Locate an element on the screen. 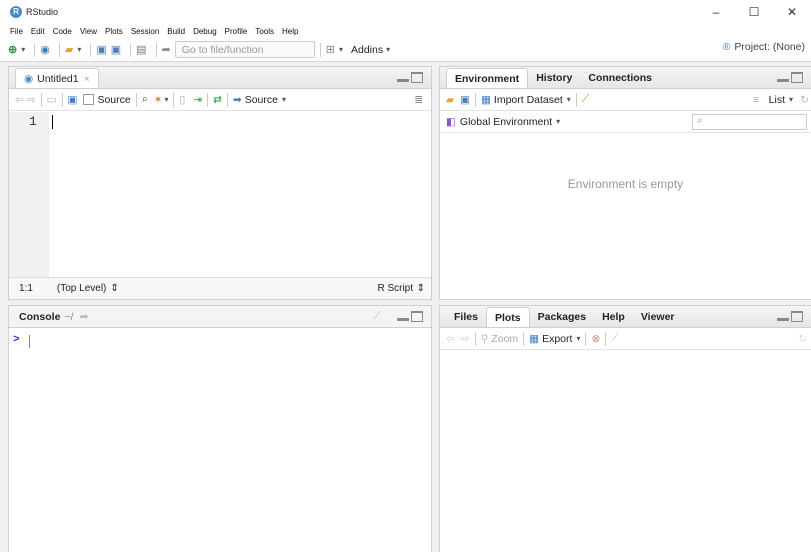  view-mode-dropdown-icon: ▾ is located at coordinates (791, 99).